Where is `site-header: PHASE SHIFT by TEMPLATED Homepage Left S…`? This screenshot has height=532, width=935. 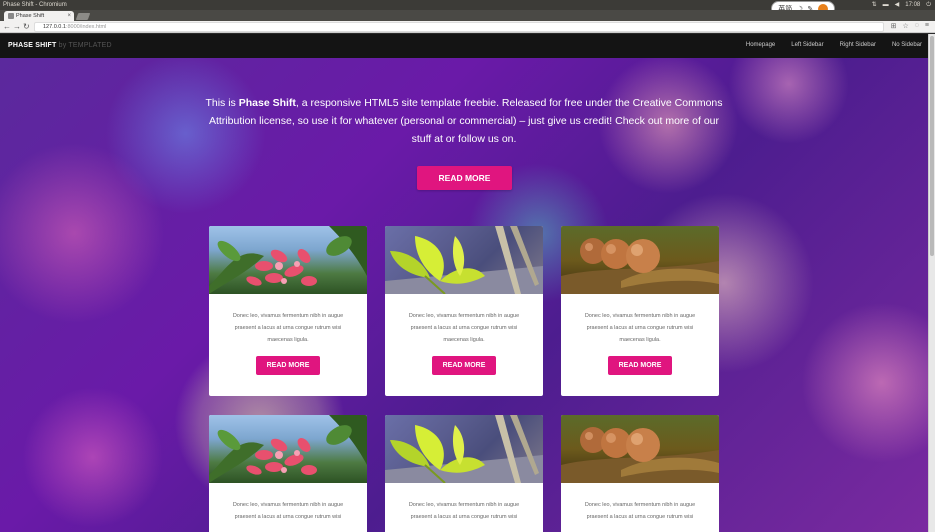 site-header: PHASE SHIFT by TEMPLATED Homepage Left S… is located at coordinates (464, 46).